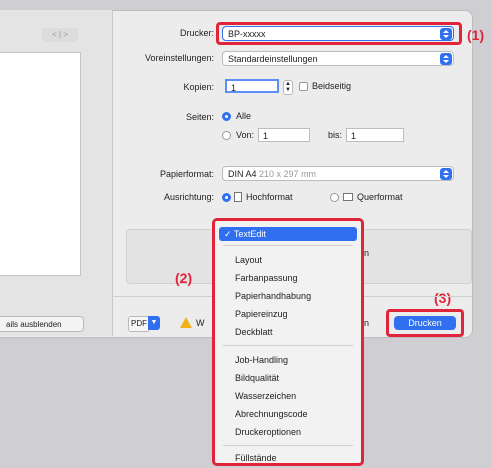  Describe the element at coordinates (375, 135) in the screenshot. I see `pages-to-input: 1` at that location.